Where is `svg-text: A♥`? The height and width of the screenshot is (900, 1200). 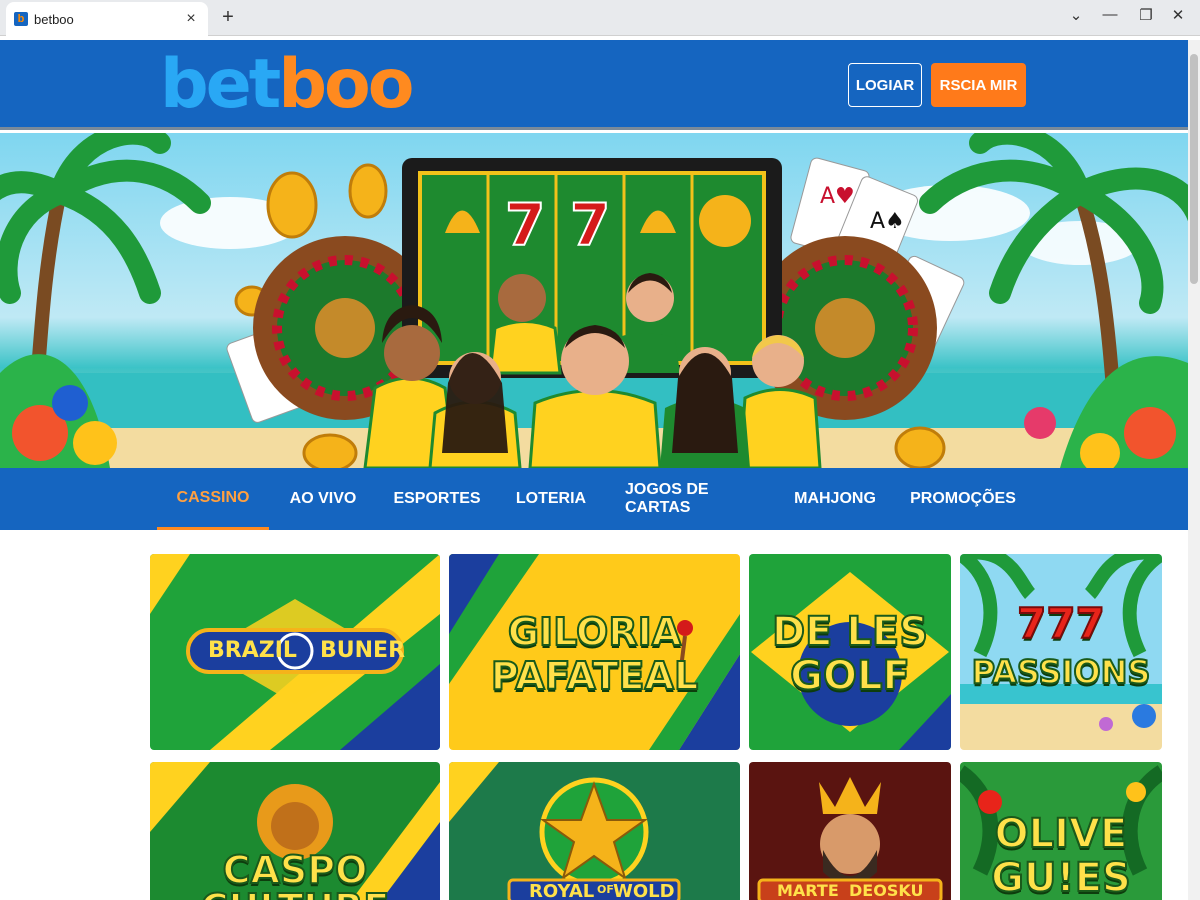 svg-text: A♥ is located at coordinates (837, 196).